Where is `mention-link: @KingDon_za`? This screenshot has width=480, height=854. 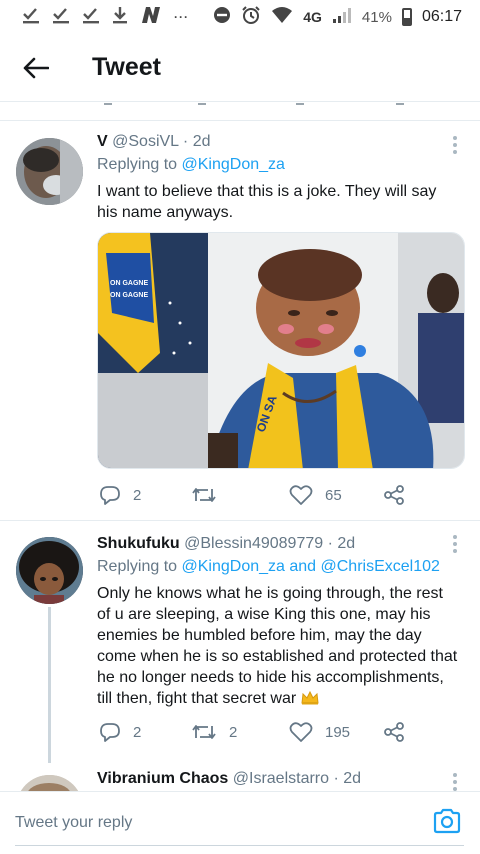 mention-link: @KingDon_za is located at coordinates (233, 164).